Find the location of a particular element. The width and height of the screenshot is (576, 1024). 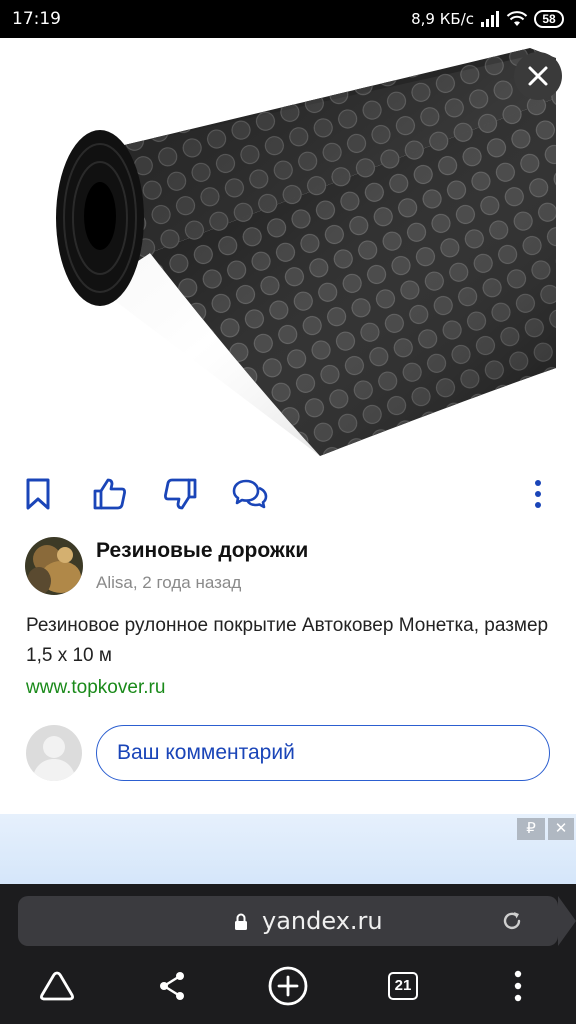

signal-icon is located at coordinates (490, 19).